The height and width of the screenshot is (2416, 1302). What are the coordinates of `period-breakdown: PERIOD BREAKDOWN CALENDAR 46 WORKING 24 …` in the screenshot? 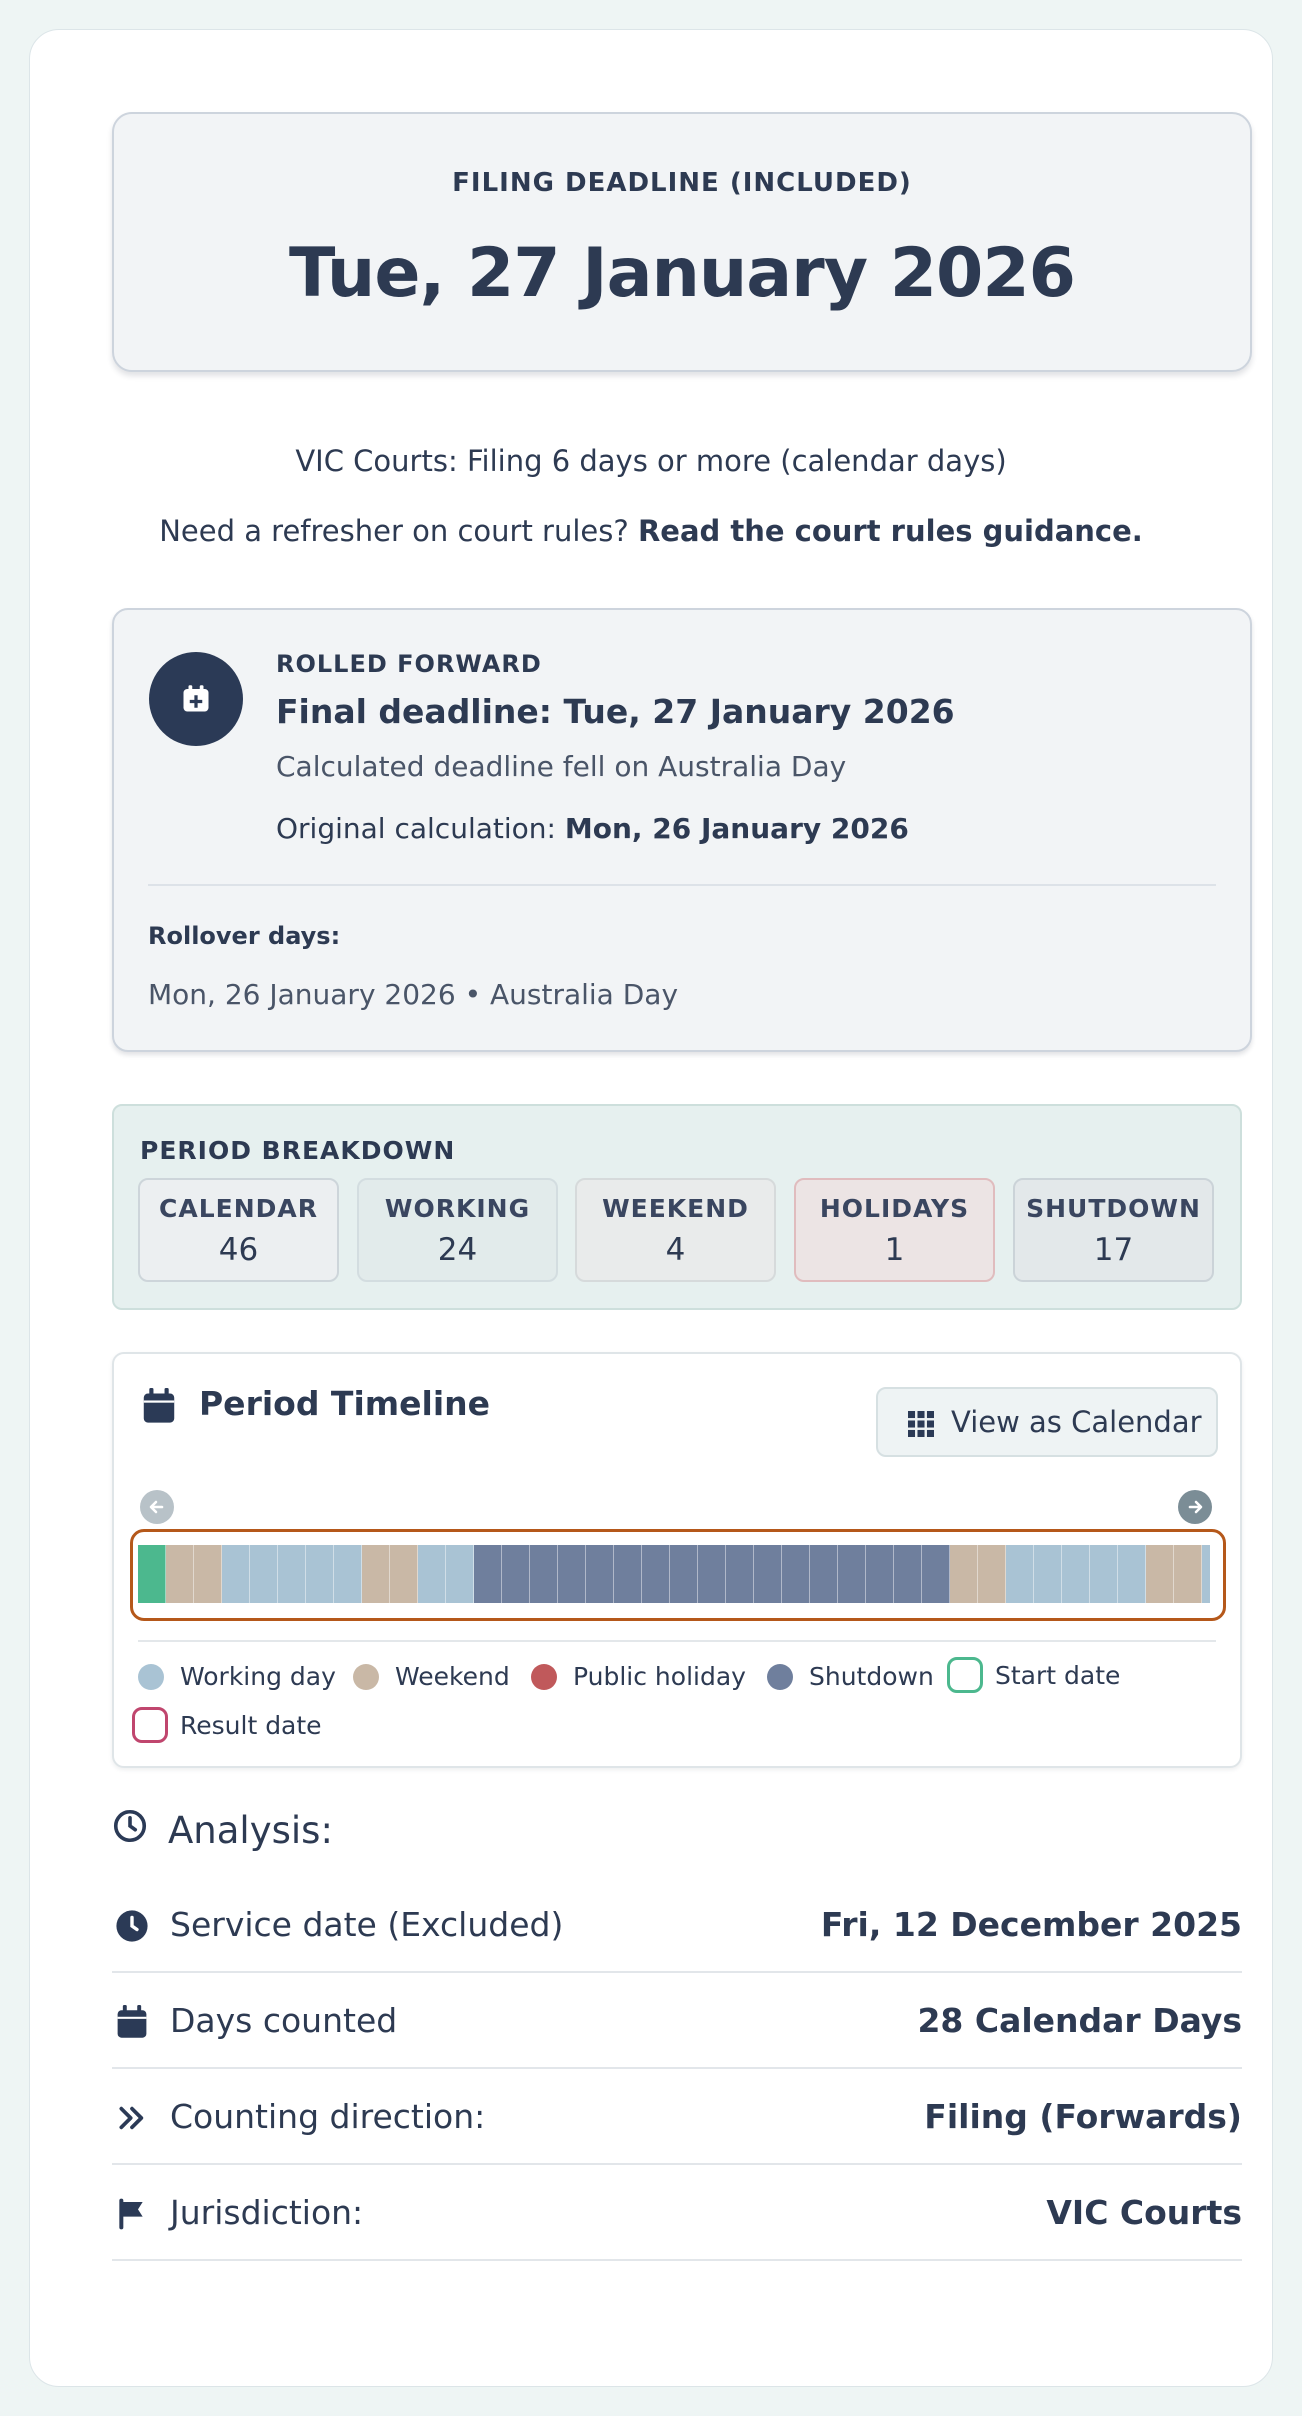 It's located at (677, 1207).